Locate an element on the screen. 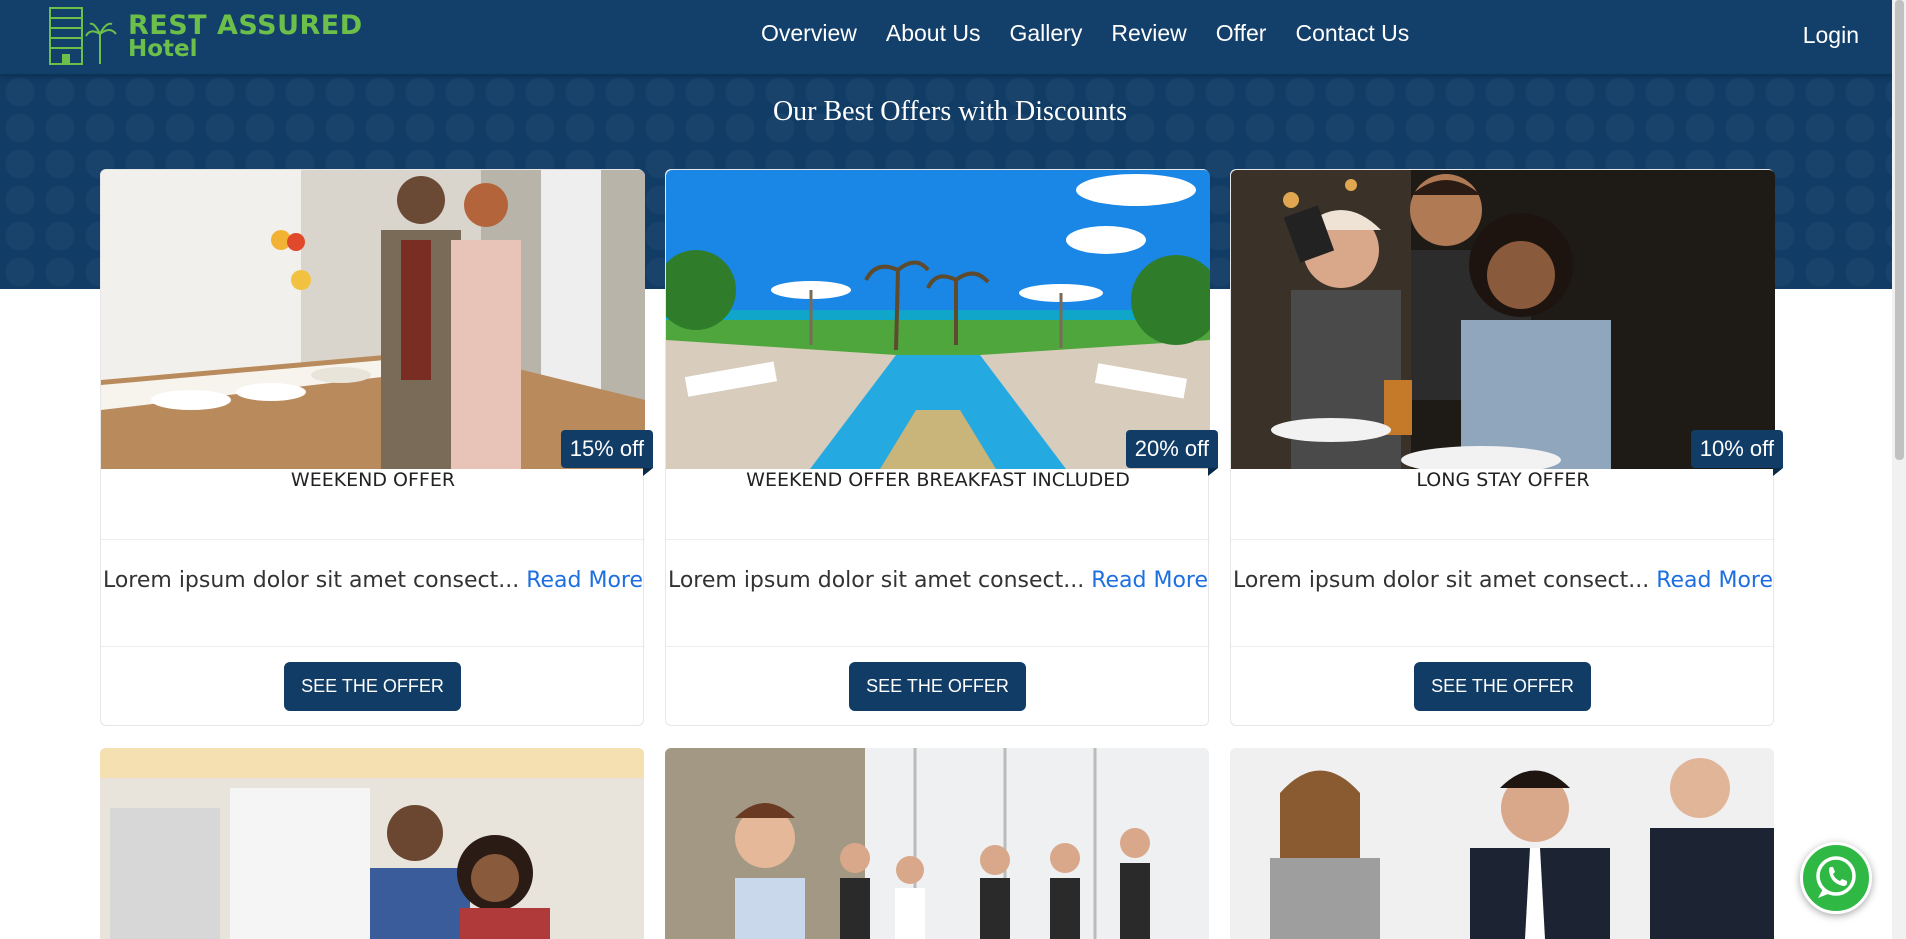 This screenshot has height=939, width=1906. page-scrollbar is located at coordinates (1899, 469).